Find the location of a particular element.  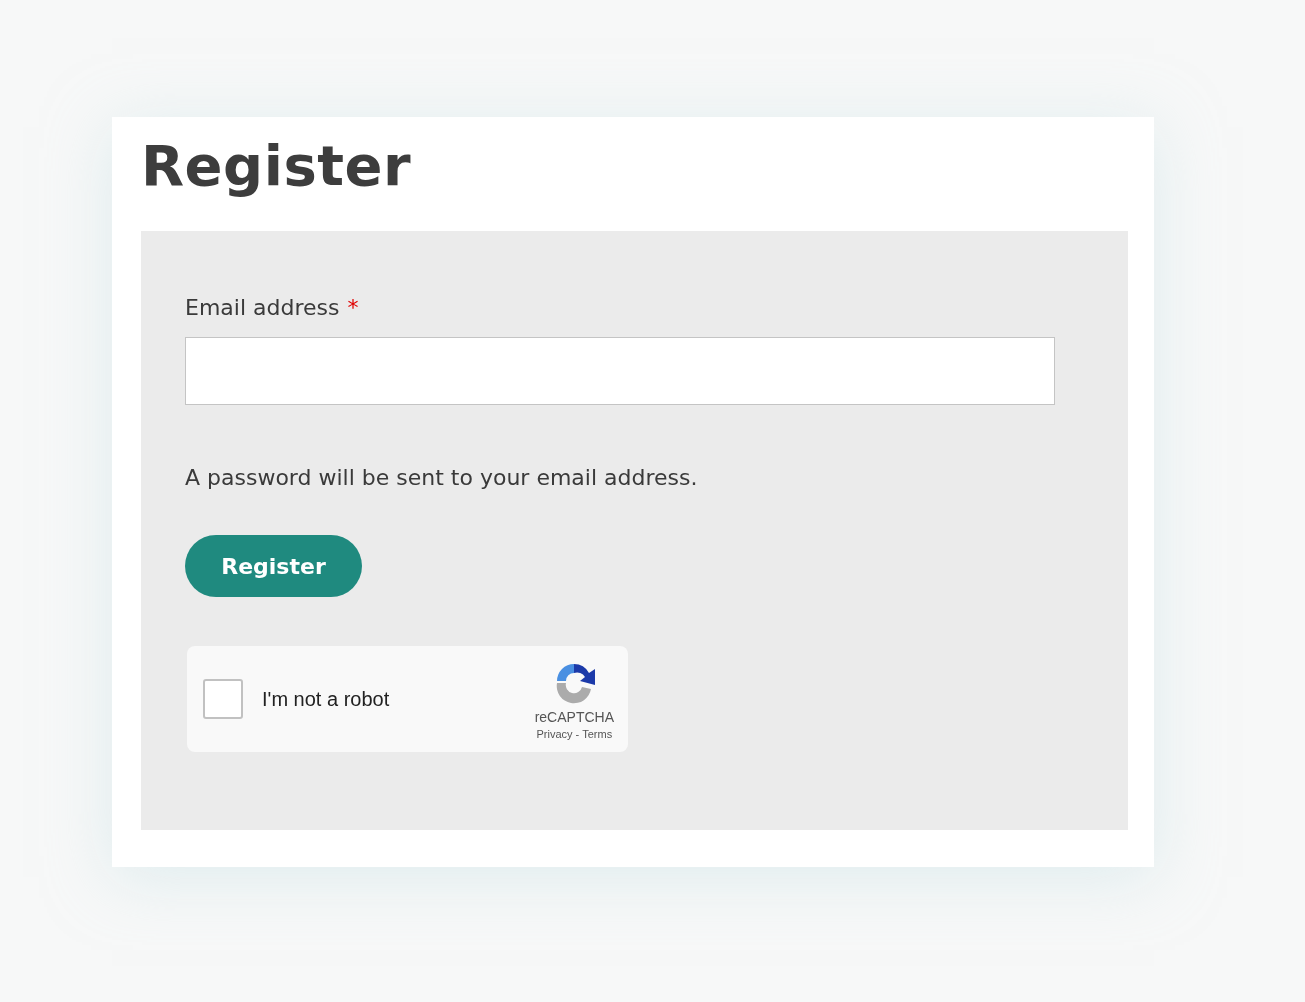

captcha-checkbox is located at coordinates (223, 699).